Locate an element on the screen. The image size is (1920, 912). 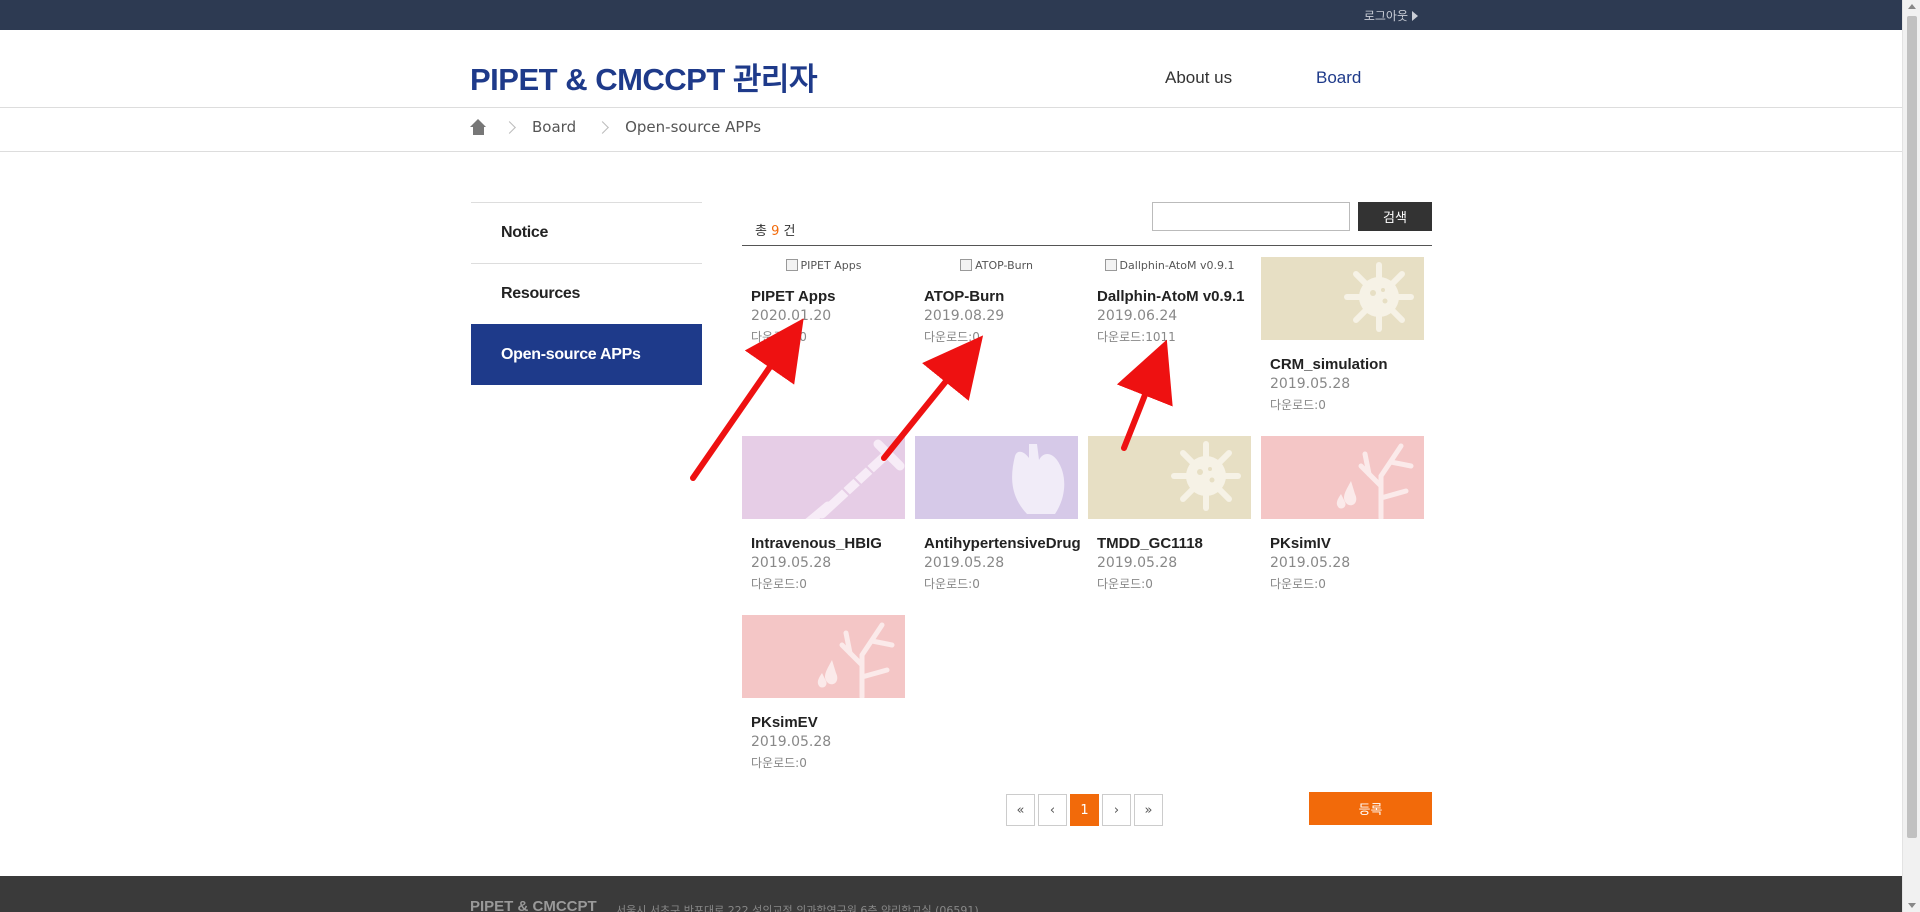
list-divider is located at coordinates (1087, 245).